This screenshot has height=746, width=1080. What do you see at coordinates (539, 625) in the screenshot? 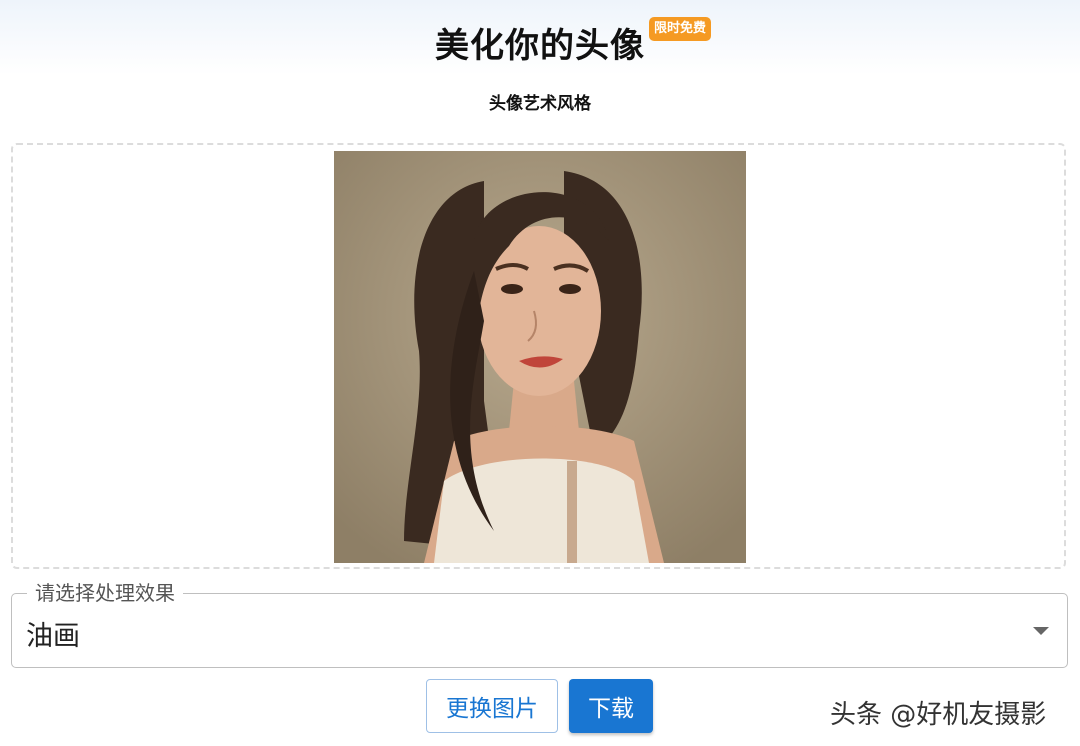
I see `effect-select: 请选择处理效果 油画` at bounding box center [539, 625].